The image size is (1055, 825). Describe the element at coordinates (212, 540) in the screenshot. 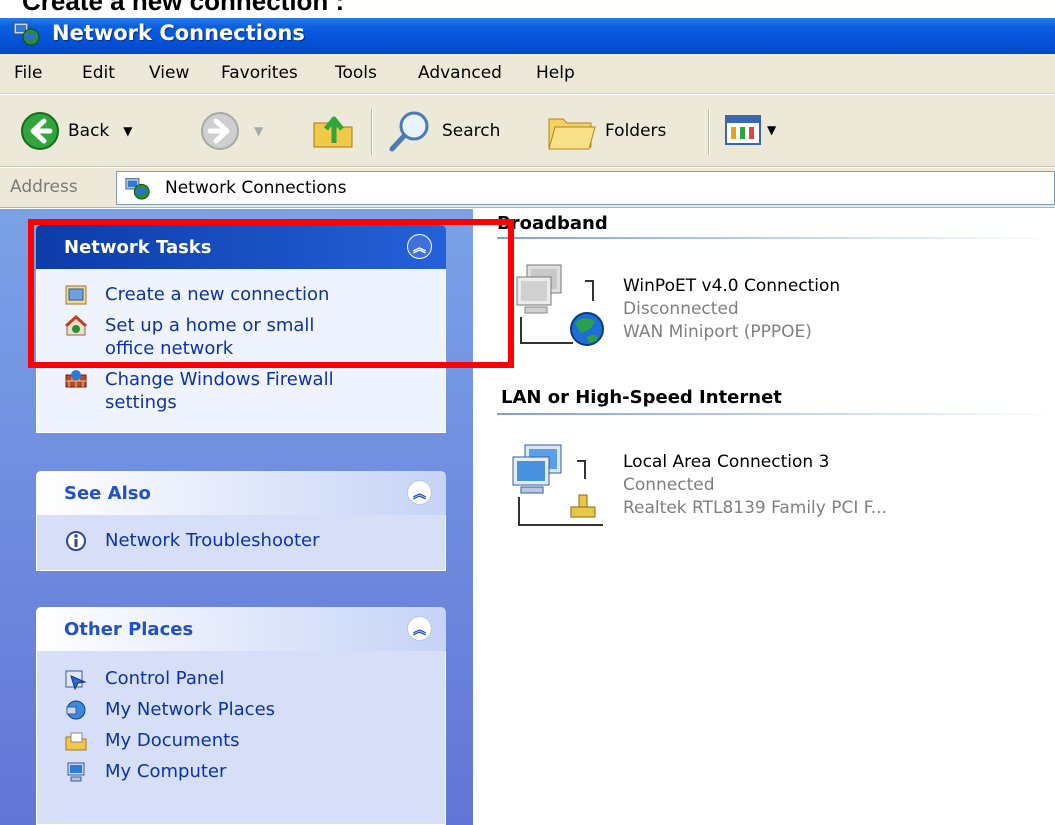

I see `task-label: Network Troubleshooter` at that location.